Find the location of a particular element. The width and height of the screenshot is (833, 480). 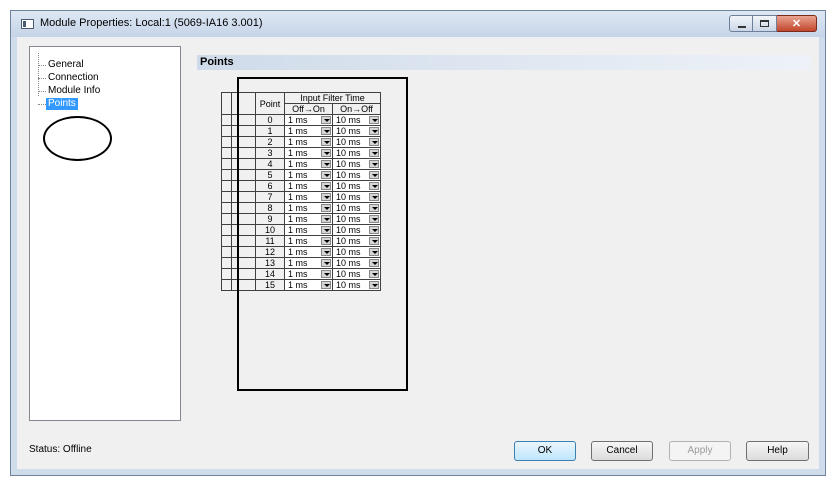

minimize-button is located at coordinates (741, 23).